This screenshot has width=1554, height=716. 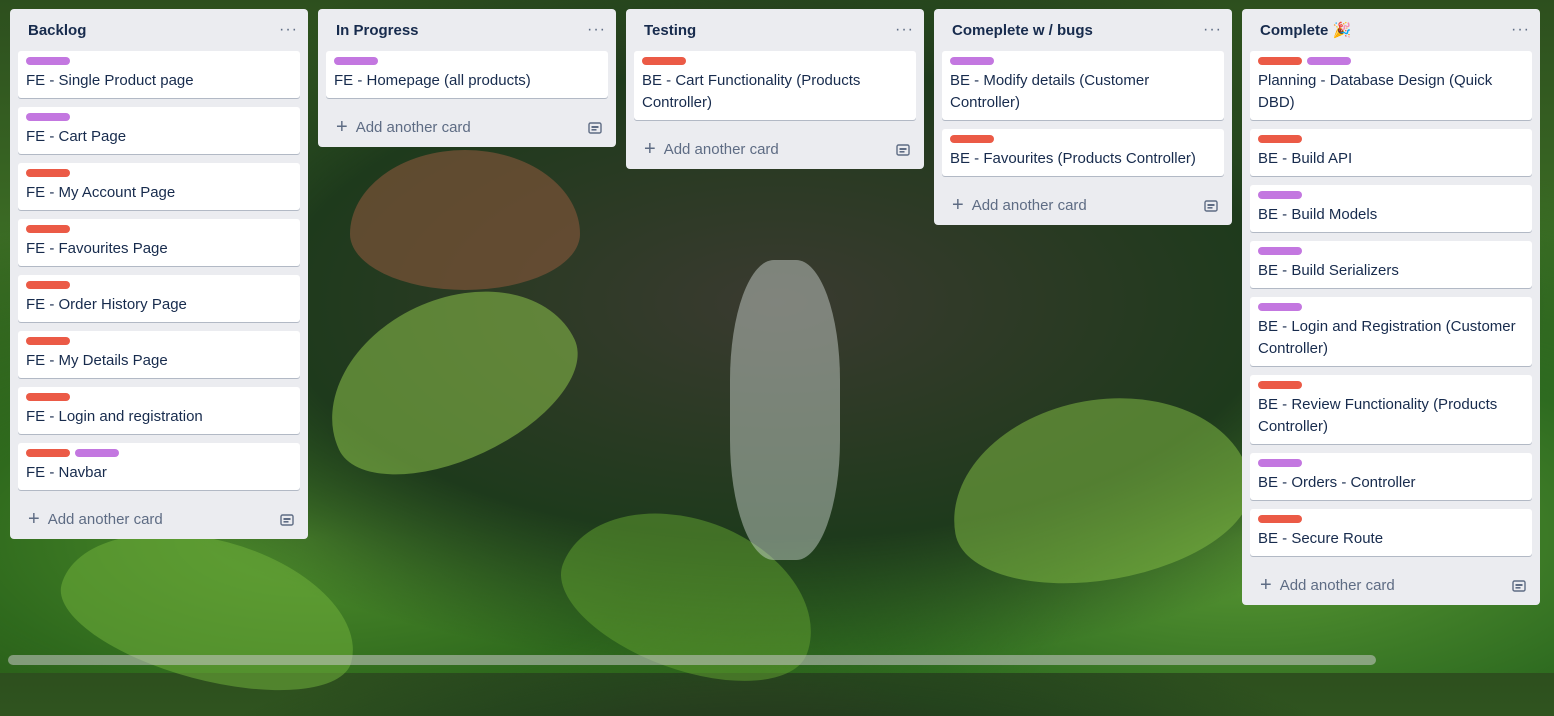 I want to click on card: BE - Build Models, so click(x=1391, y=208).